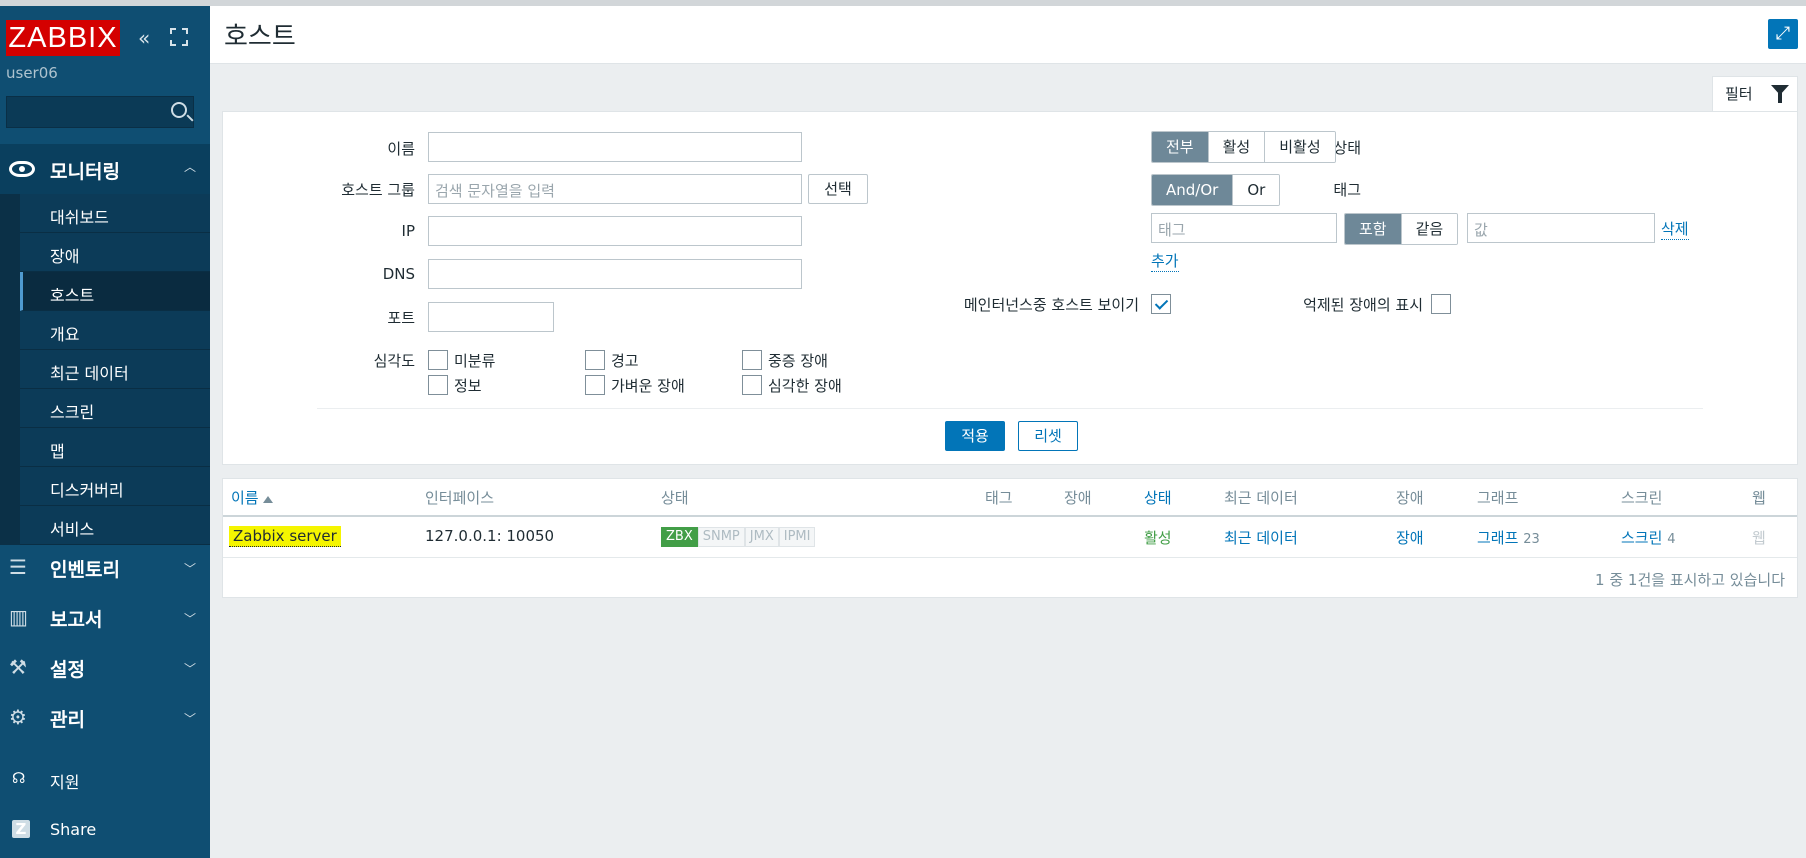  I want to click on severity-disaster-checkbox, so click(752, 385).